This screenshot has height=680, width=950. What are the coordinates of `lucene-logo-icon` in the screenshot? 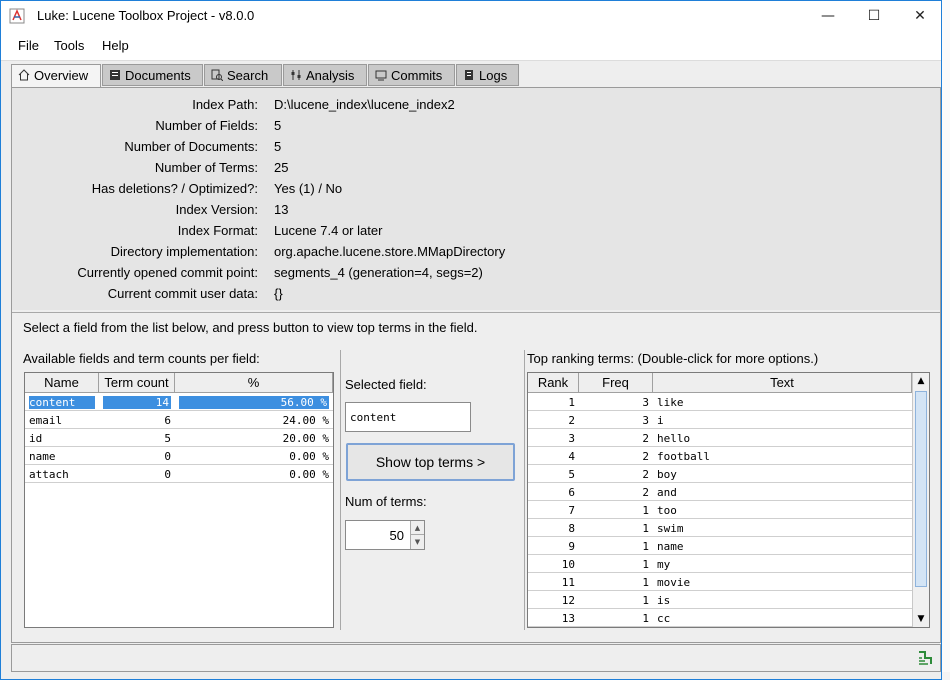 It's located at (925, 658).